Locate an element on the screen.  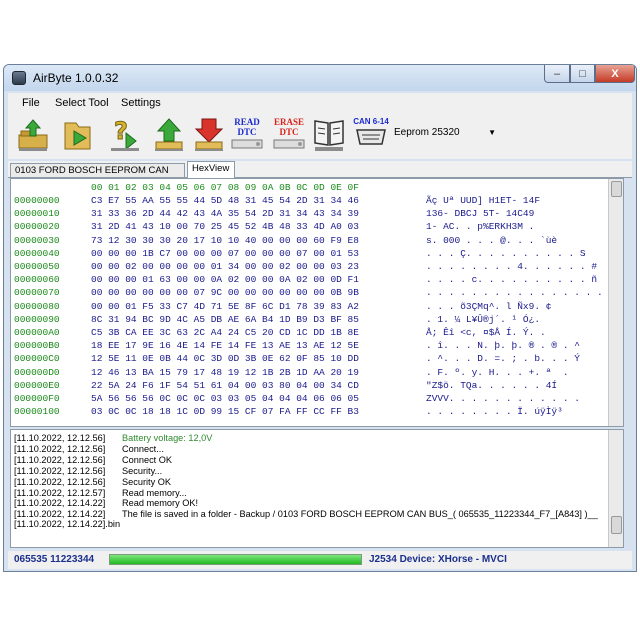
tab-hexview: HexView is located at coordinates (211, 169).